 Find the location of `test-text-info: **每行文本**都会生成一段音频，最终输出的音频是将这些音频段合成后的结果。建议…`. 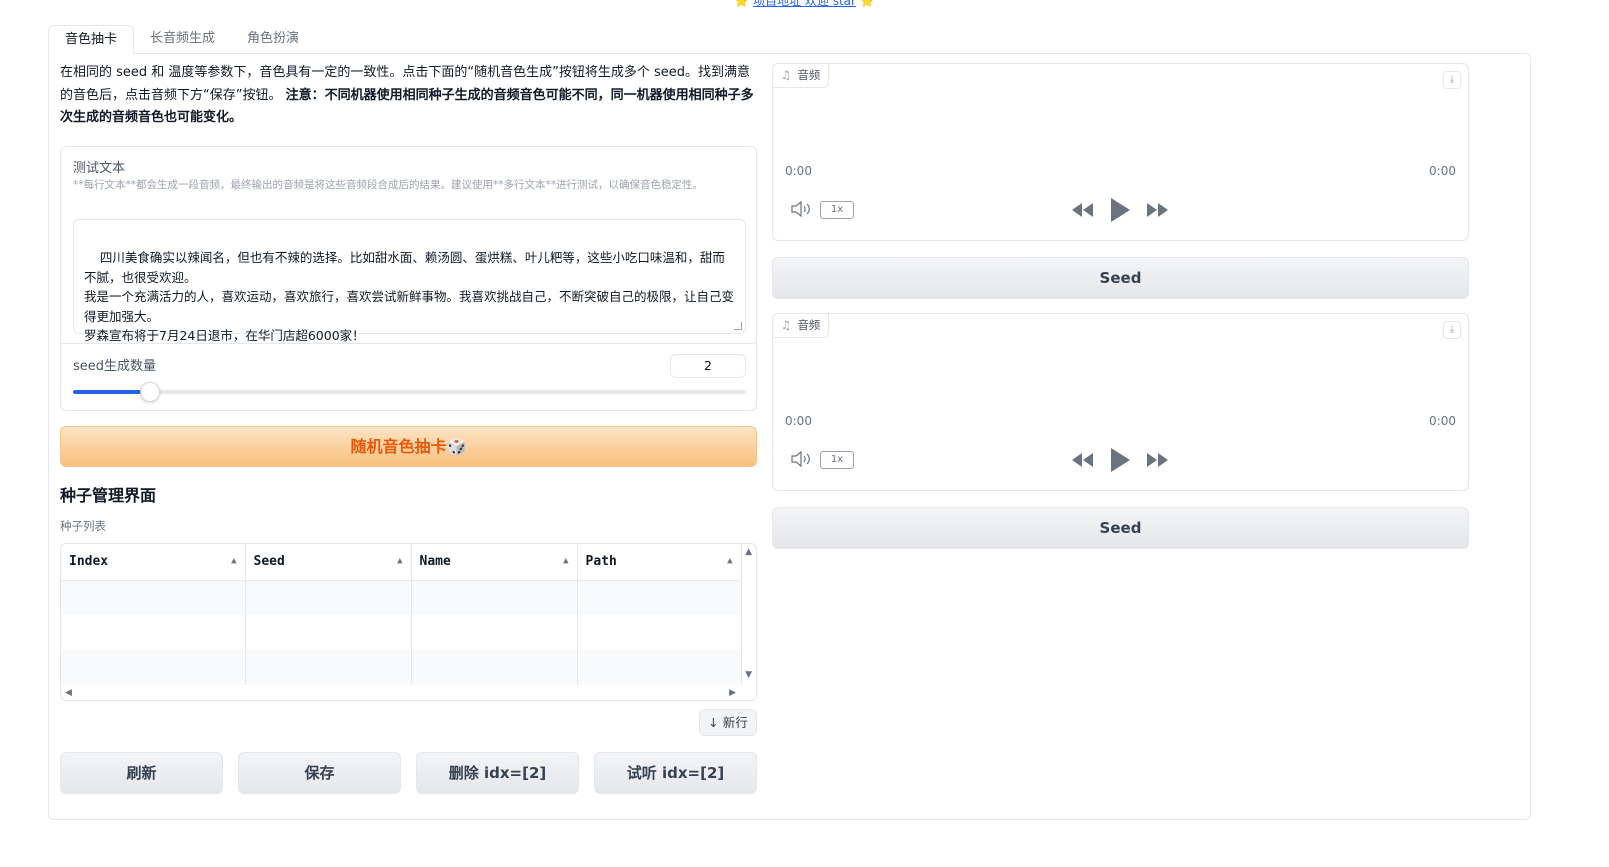

test-text-info: **每行文本**都会生成一段音频，最终输出的音频是将这些音频段合成后的结果。建议… is located at coordinates (388, 185).